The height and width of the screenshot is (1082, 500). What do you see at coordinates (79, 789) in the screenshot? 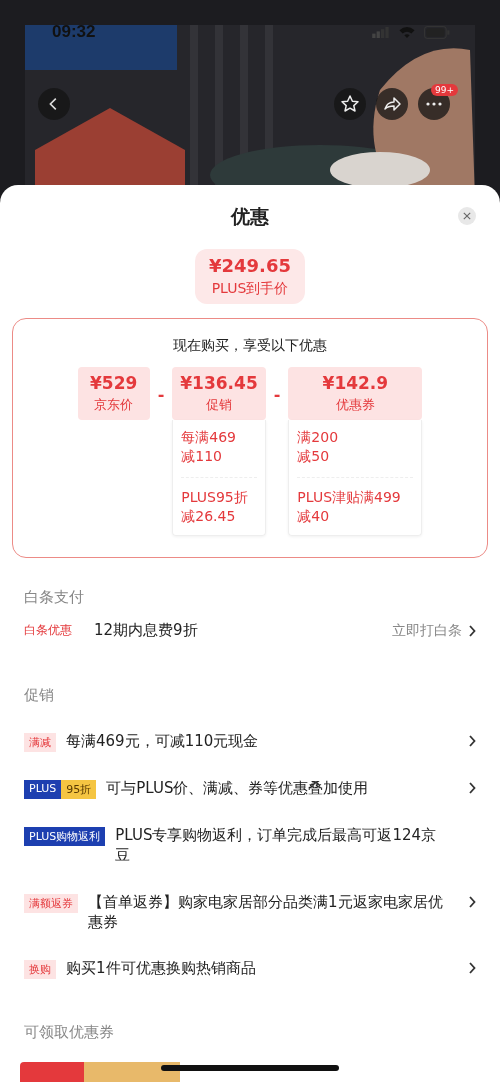
I see `promotion-tag: 95折` at bounding box center [79, 789].